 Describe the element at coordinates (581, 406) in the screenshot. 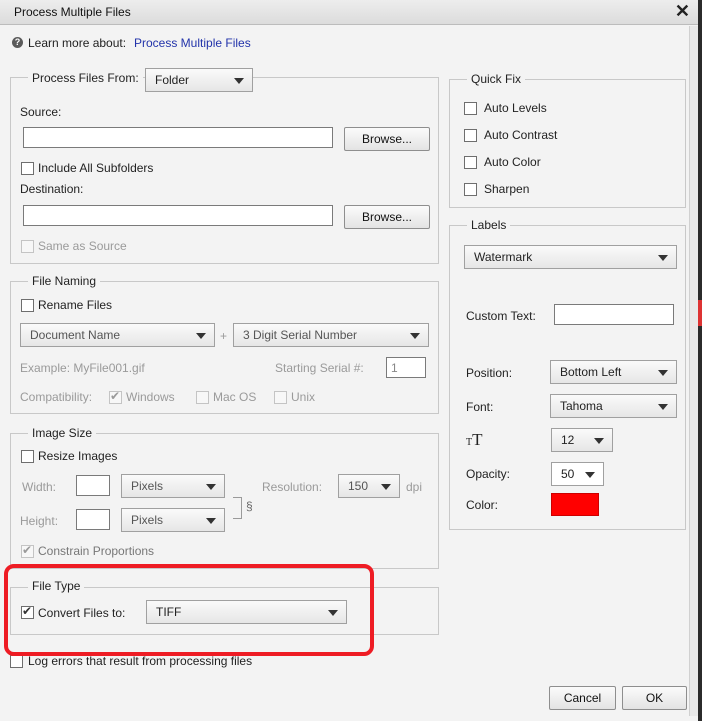

I see `font-value: Tahoma` at that location.